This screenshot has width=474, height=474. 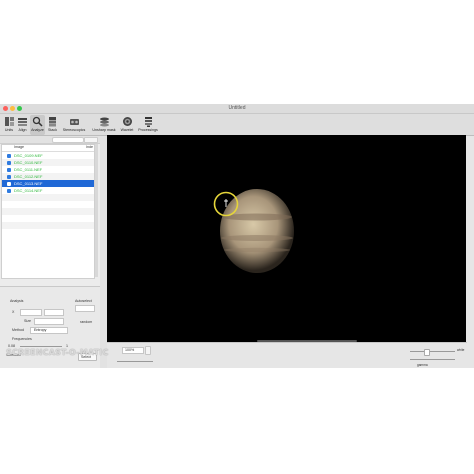 I want to click on size-label: Size, so click(x=27, y=321).